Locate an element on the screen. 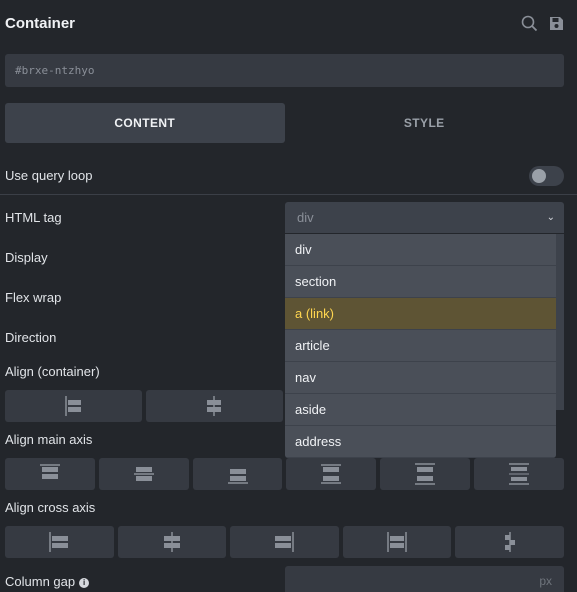 This screenshot has width=577, height=592. info-icon: i is located at coordinates (84, 583).